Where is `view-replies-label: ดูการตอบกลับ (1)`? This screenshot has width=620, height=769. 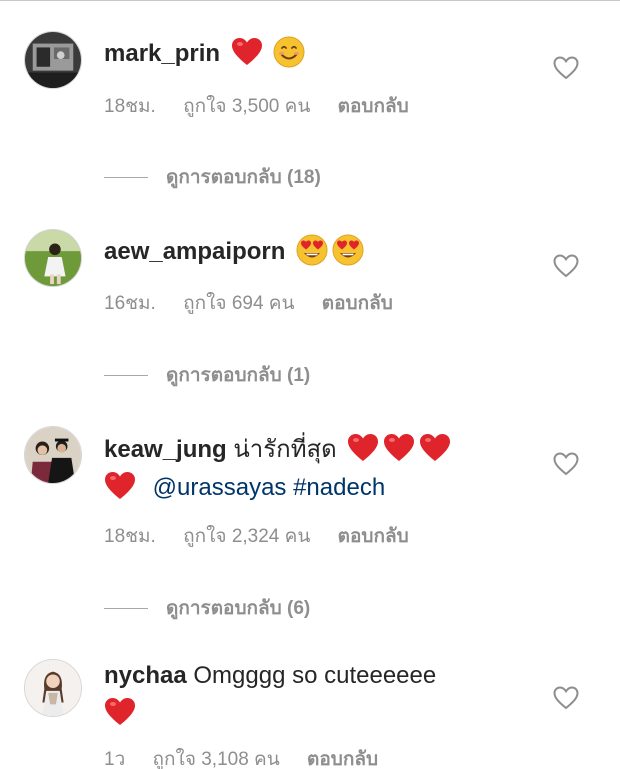 view-replies-label: ดูการตอบกลับ (1) is located at coordinates (238, 375).